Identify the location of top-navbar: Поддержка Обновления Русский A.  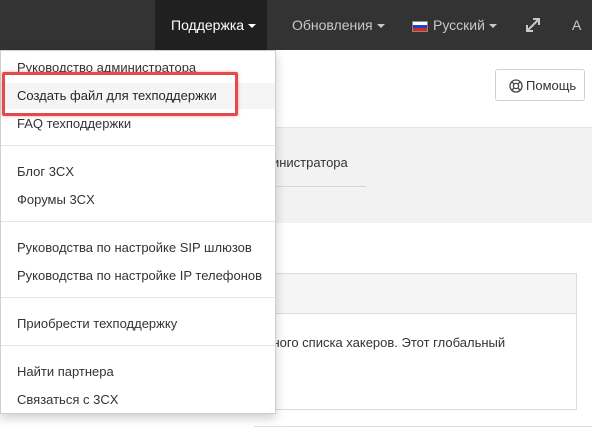
(296, 25).